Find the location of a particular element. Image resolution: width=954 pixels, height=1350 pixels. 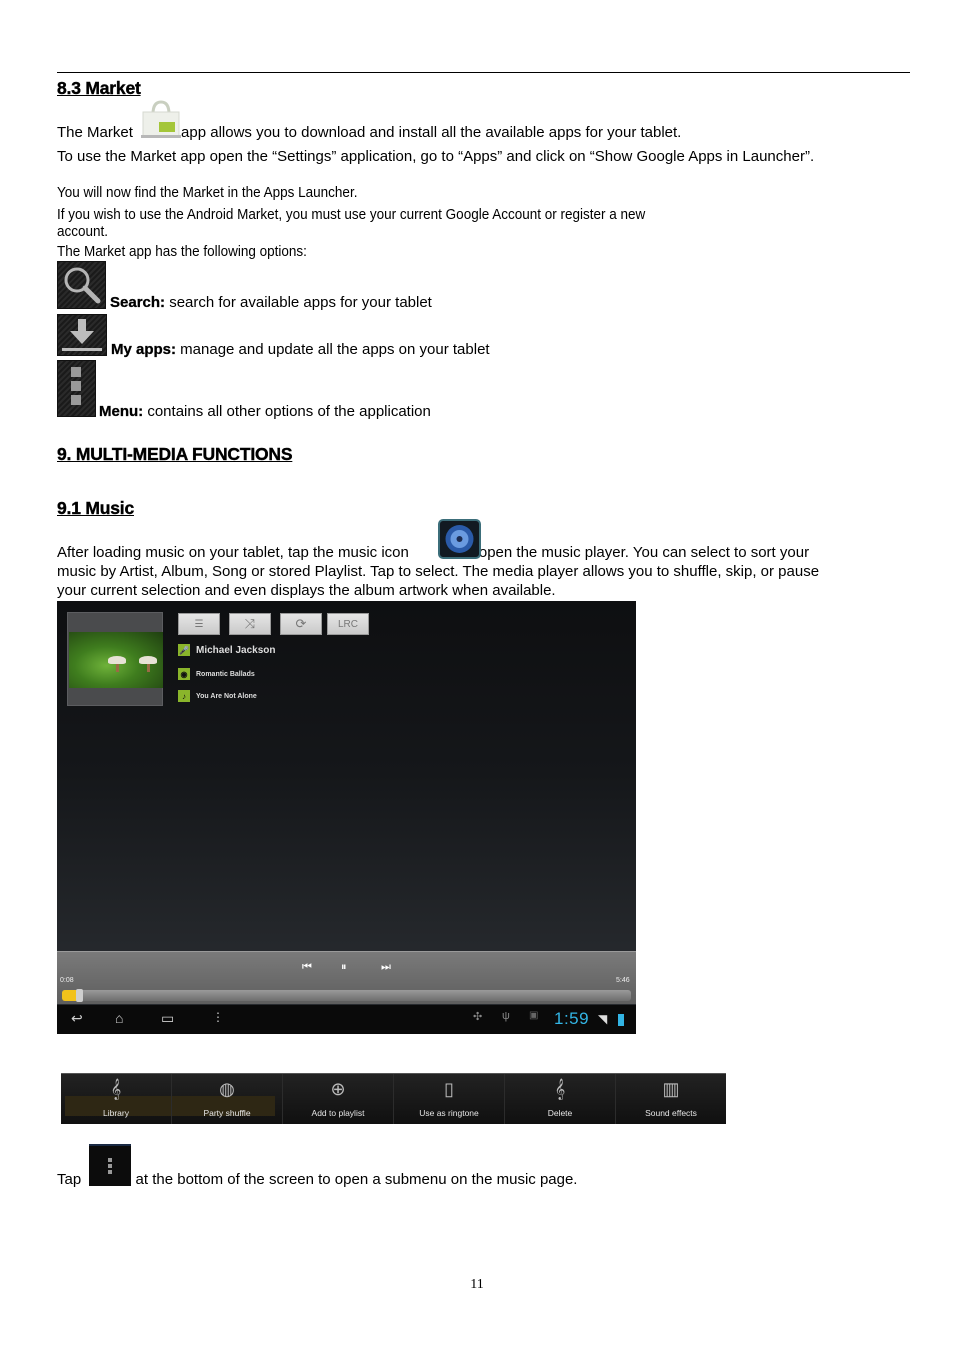

submenu-item-delete: 𝄞 Delete is located at coordinates (560, 1099).